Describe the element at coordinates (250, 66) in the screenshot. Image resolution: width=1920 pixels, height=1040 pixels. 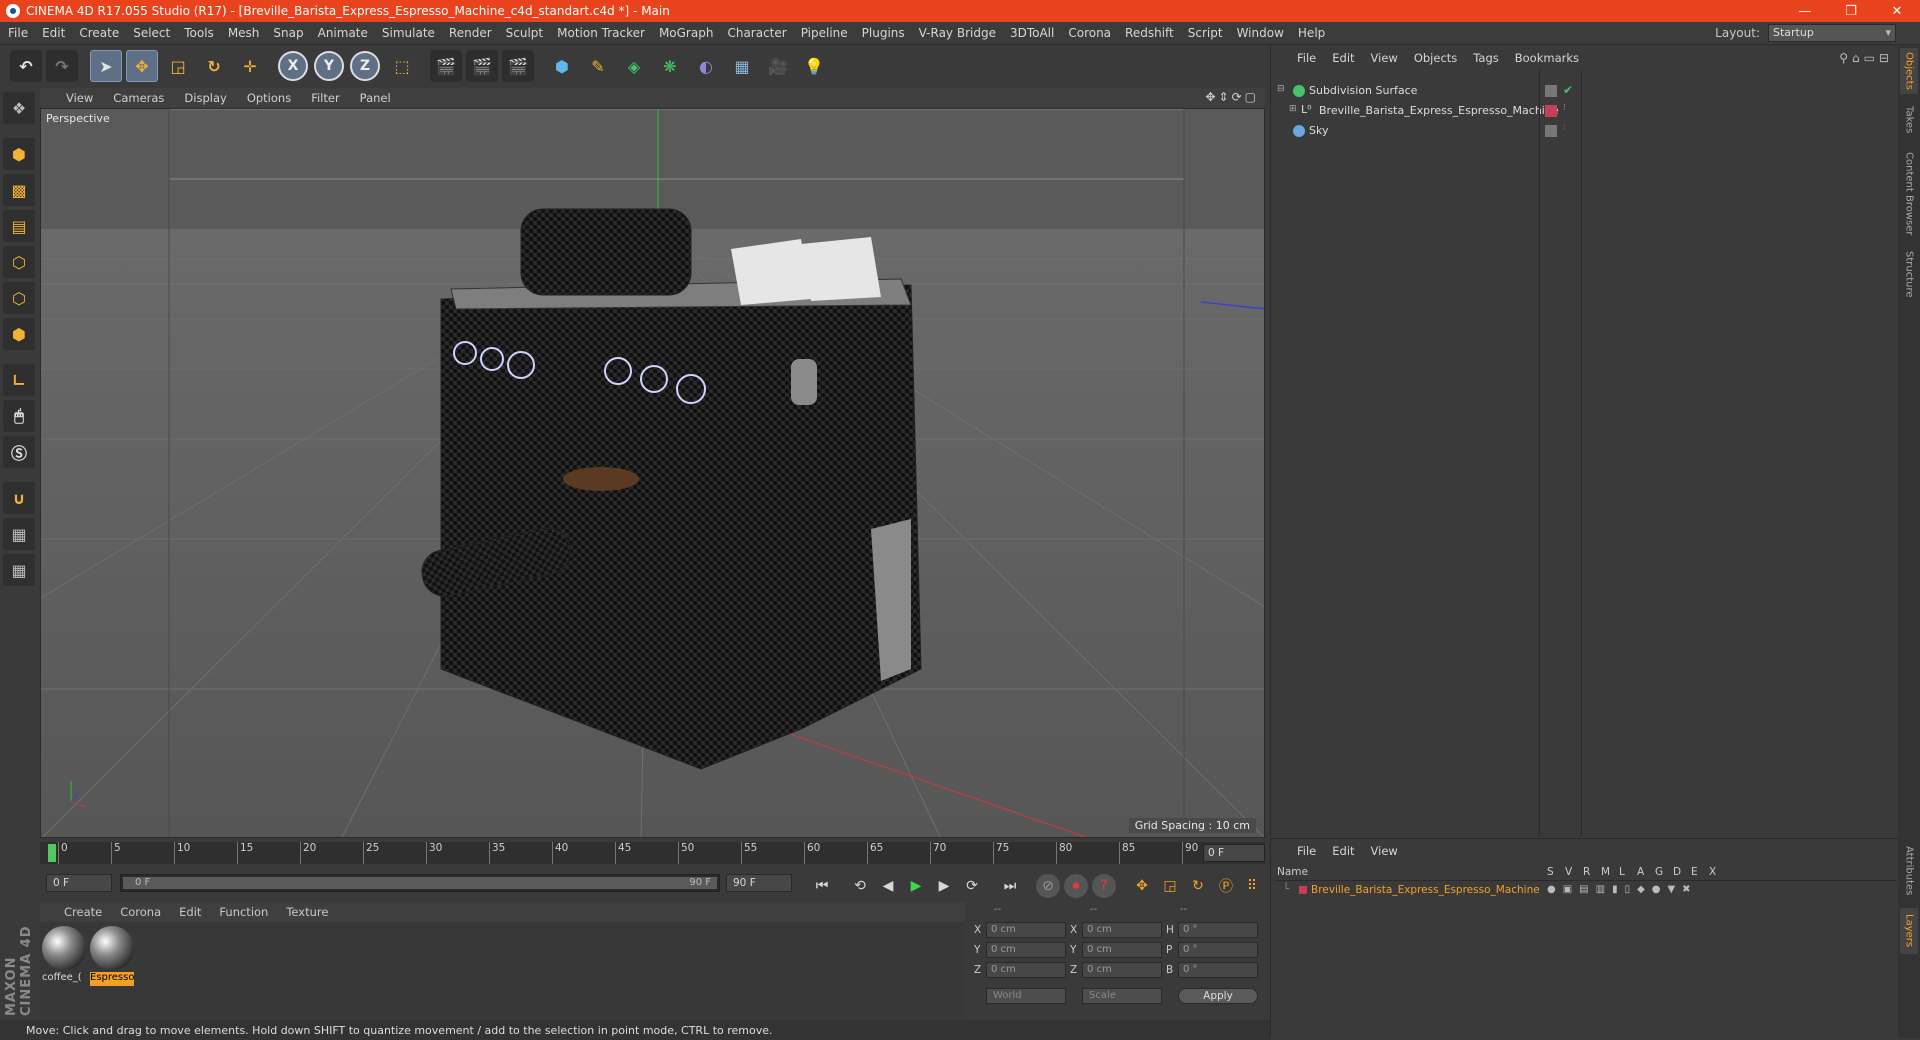
I see `recent-tool-button: ✛` at that location.